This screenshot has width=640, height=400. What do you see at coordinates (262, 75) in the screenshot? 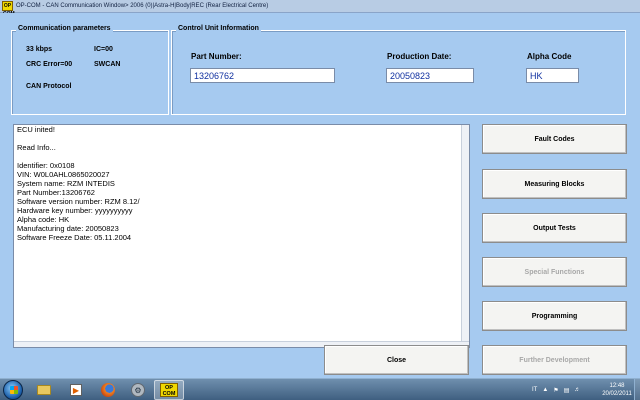
I see `part-number-field: 13206762` at bounding box center [262, 75].